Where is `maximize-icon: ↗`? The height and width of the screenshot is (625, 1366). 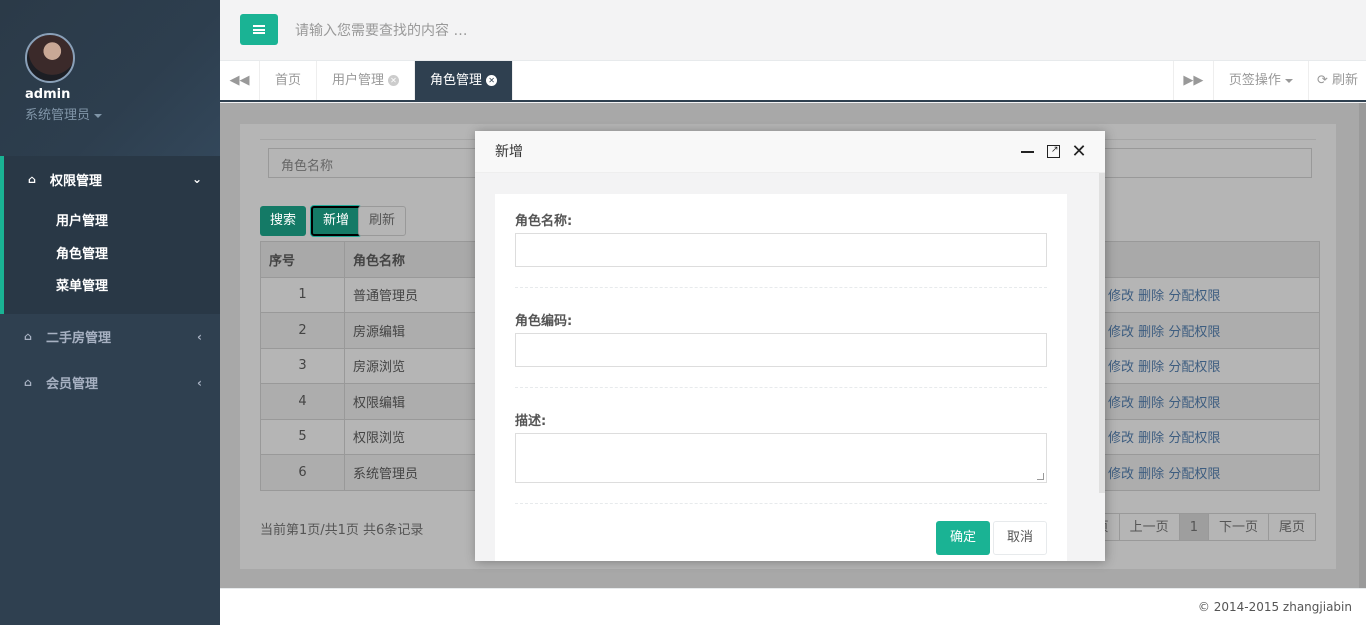
maximize-icon: ↗ is located at coordinates (1053, 151).